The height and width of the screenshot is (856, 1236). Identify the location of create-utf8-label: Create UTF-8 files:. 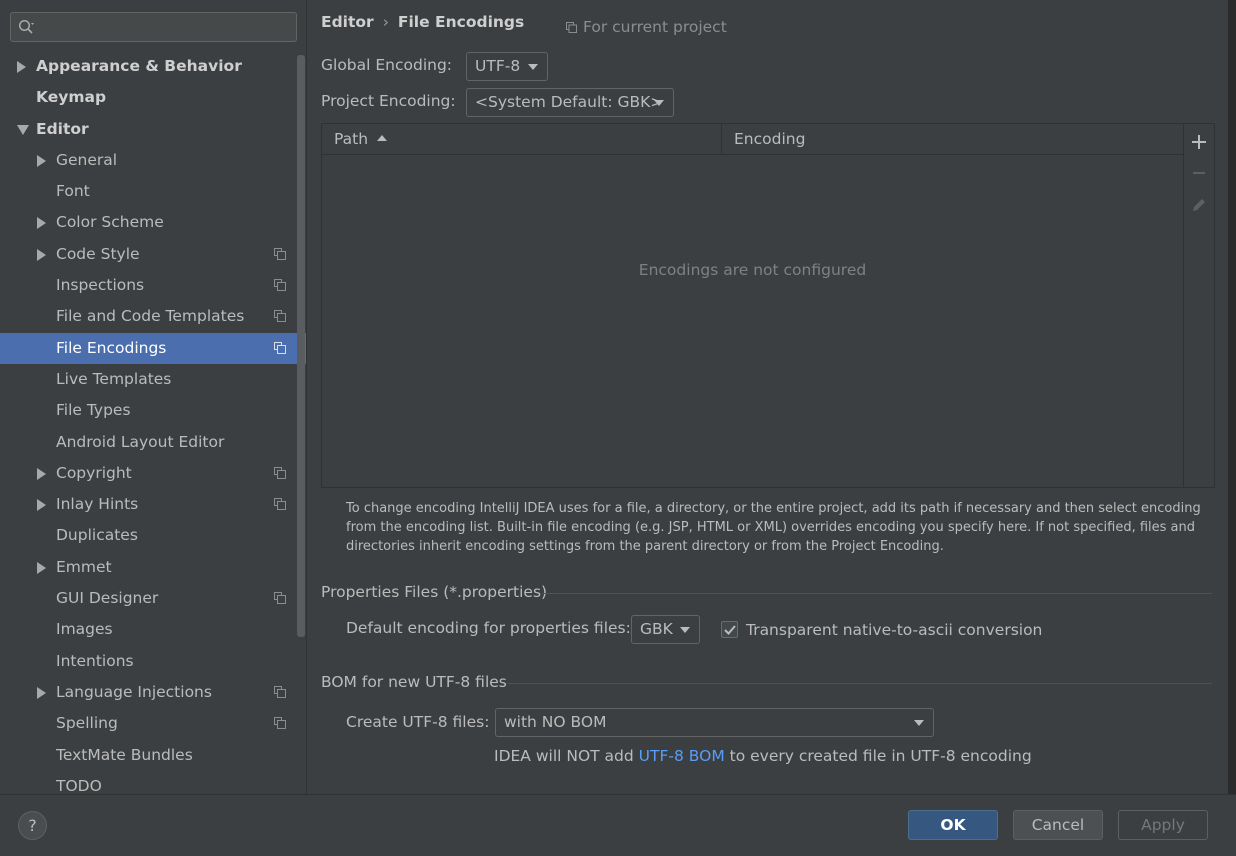
(418, 722).